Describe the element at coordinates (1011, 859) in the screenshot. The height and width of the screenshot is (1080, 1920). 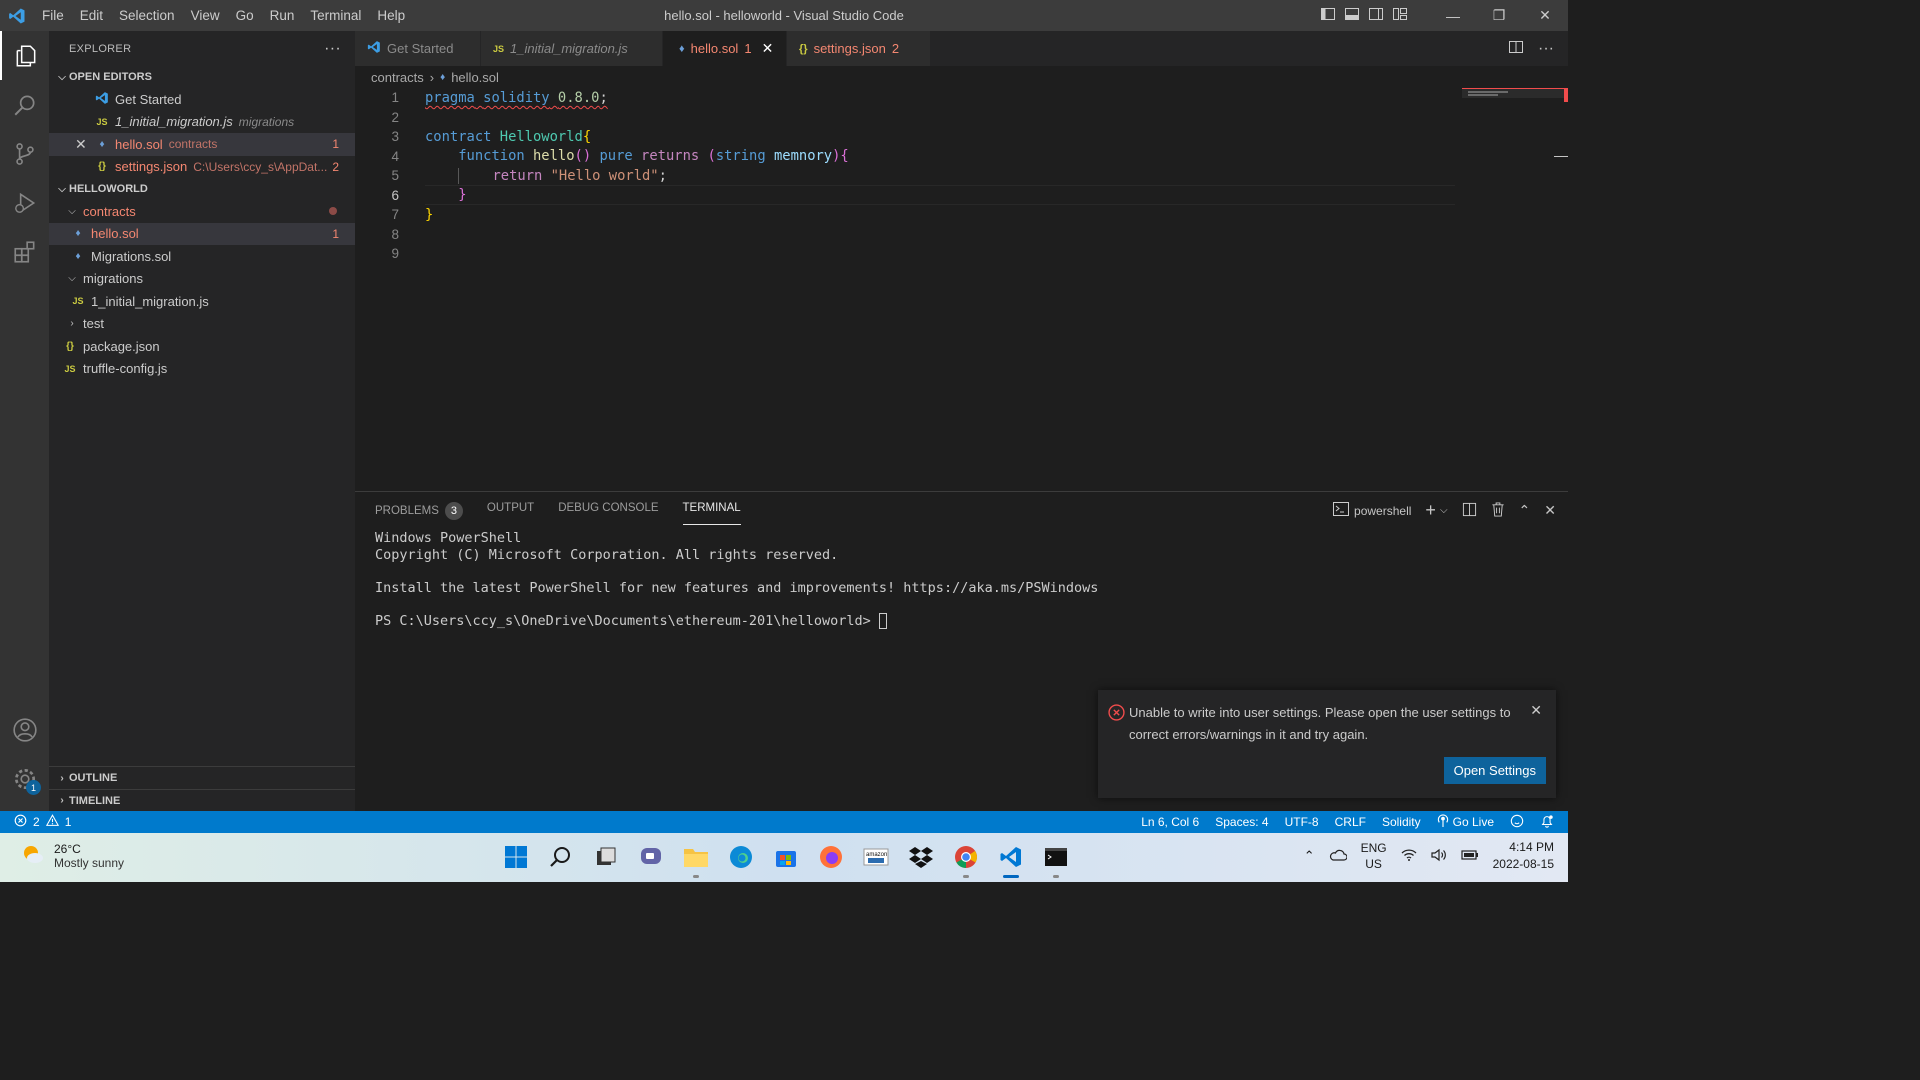
I see `vscode-taskbar-icon` at that location.